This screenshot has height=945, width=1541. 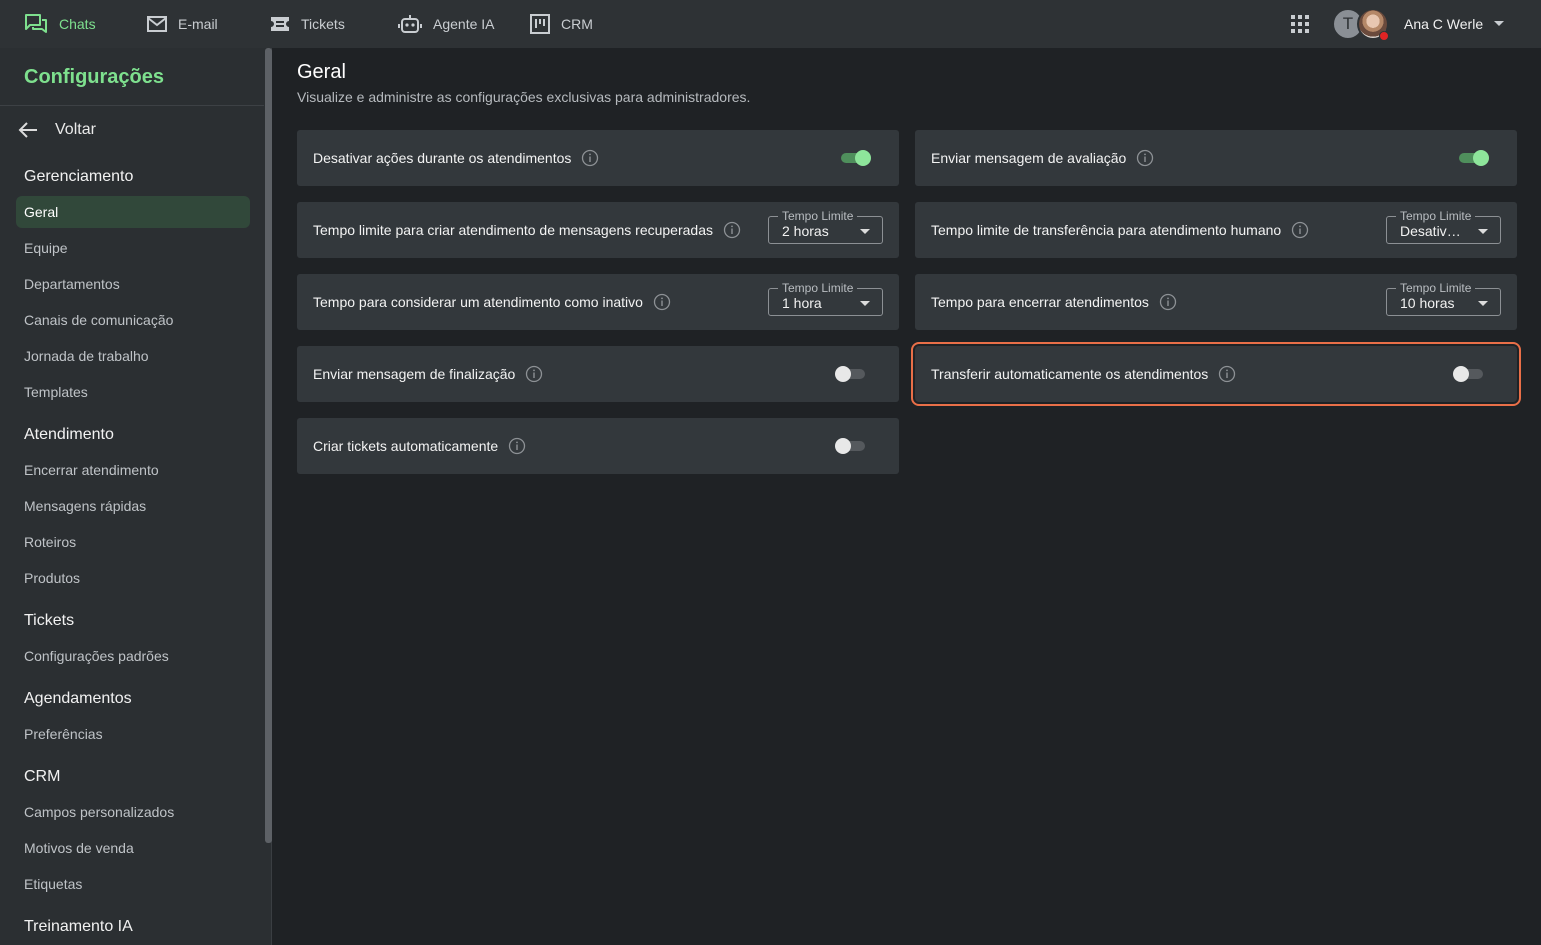 I want to click on section-heading-treinamento-ia: Treinamento IA, so click(x=78, y=926).